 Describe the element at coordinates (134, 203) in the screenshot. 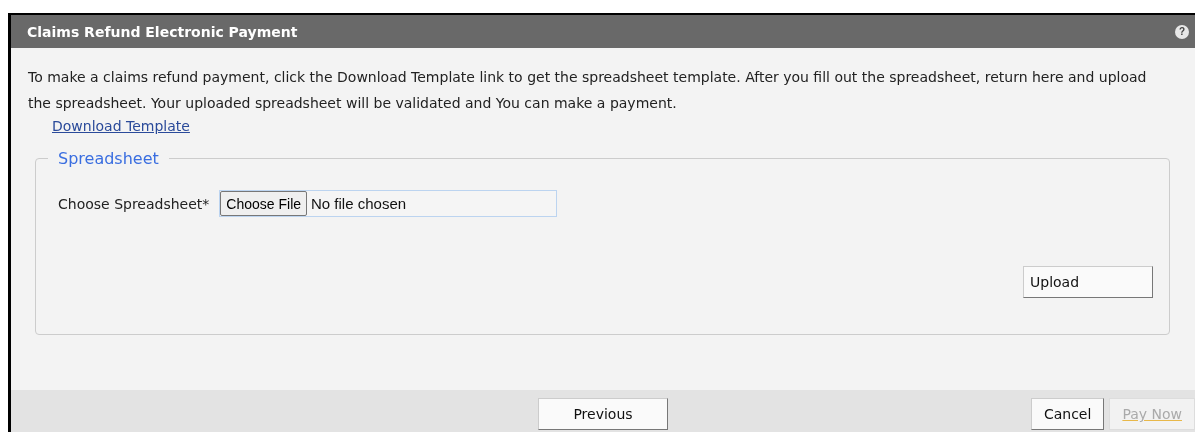

I see `field-label: Choose Spreadsheet*` at that location.